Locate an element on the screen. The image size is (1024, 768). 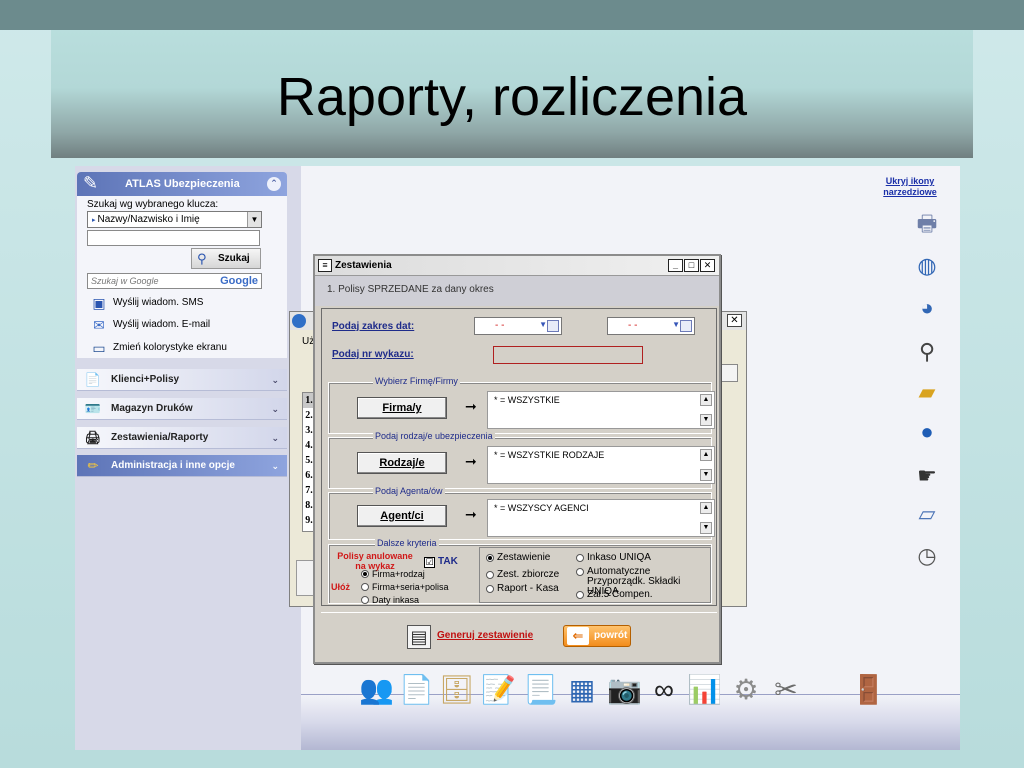
back-button: ⇐ powrót is located at coordinates (597, 636).